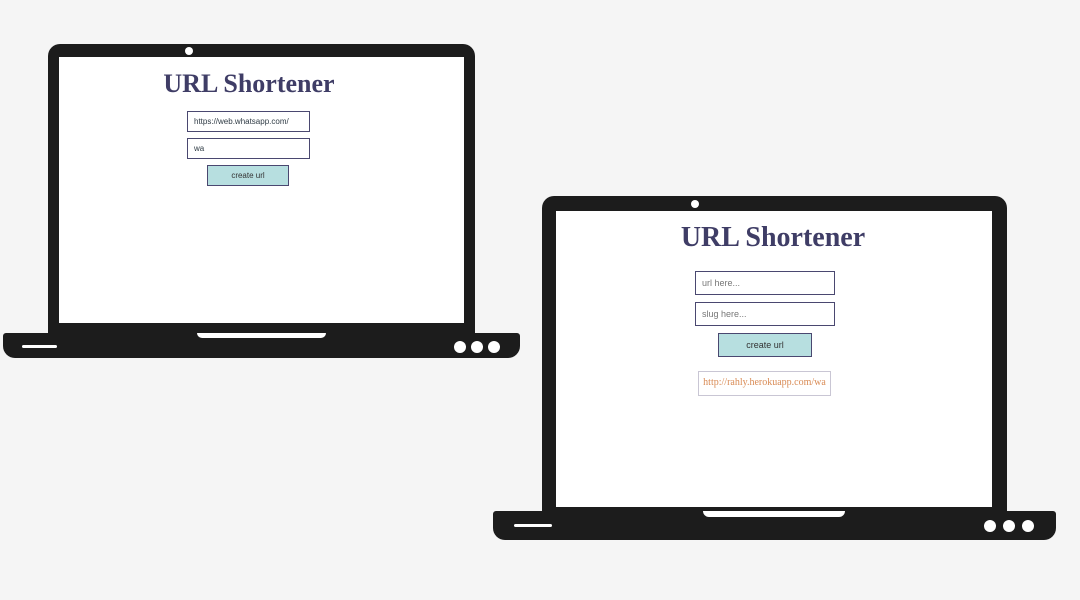 Image resolution: width=1080 pixels, height=600 pixels. Describe the element at coordinates (764, 383) in the screenshot. I see `short-url-result: http://rahly.herokuapp.com/wa` at that location.